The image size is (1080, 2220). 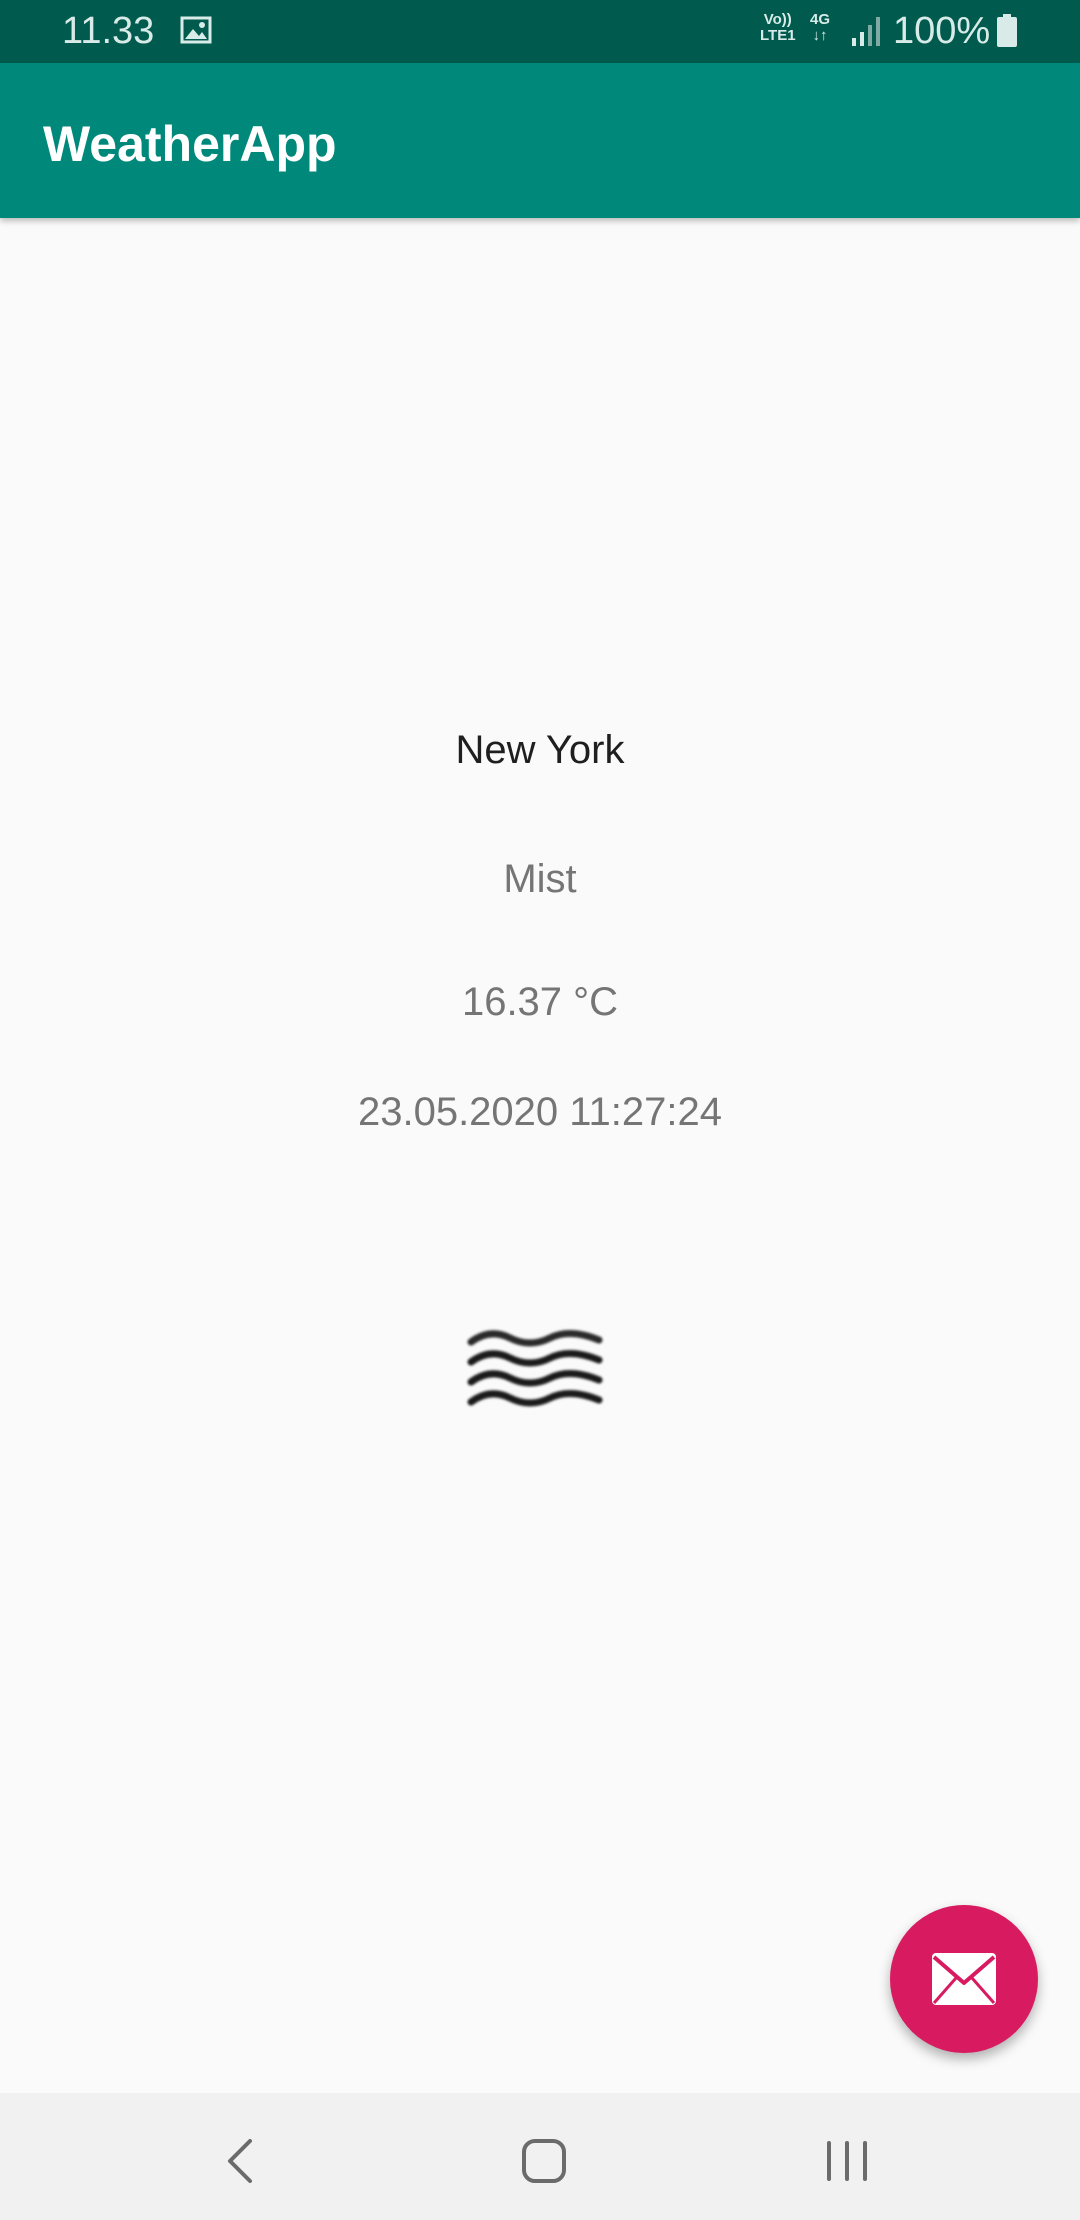 What do you see at coordinates (1007, 30) in the screenshot?
I see `battery-icon` at bounding box center [1007, 30].